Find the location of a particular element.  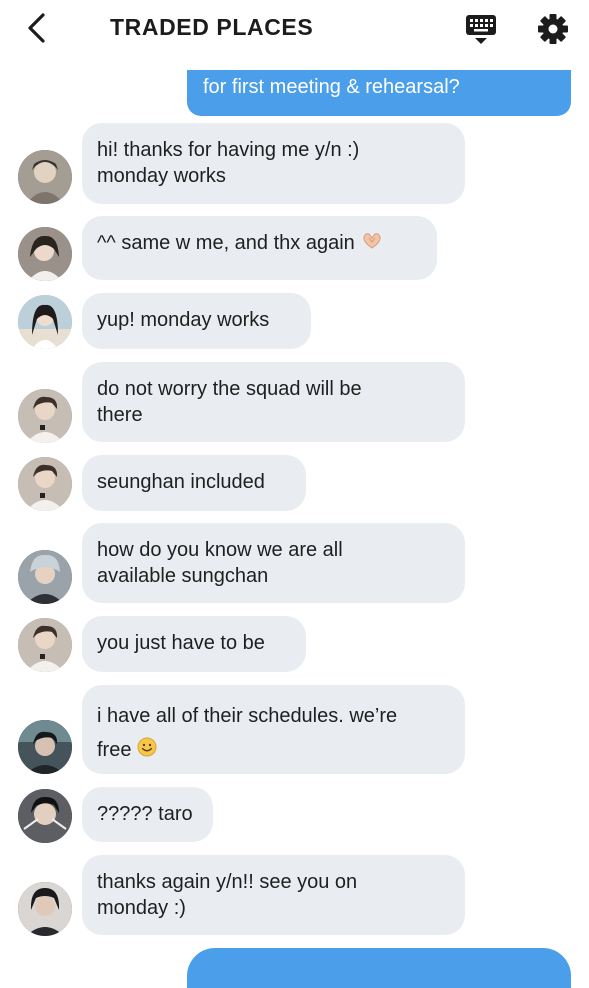

outgoing-message is located at coordinates (379, 968).